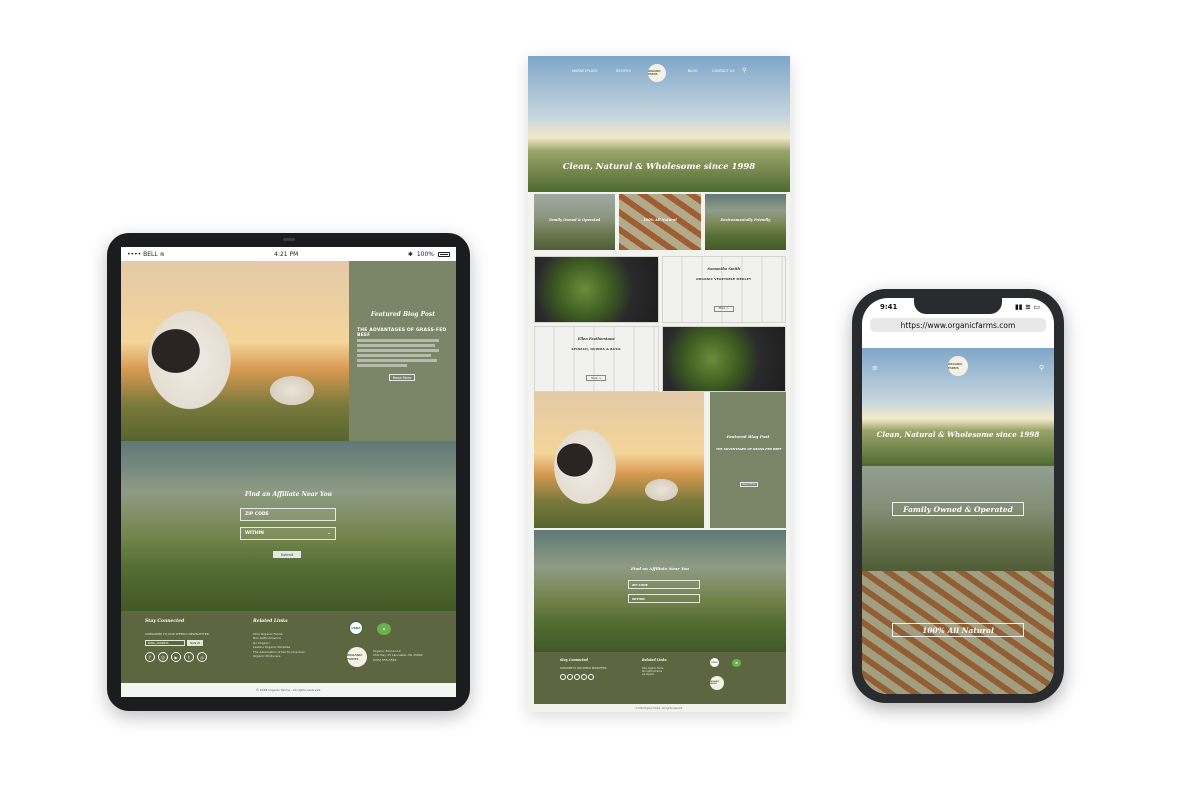 This screenshot has width=1200, height=800. I want to click on tile-label: 100% All Natural, so click(660, 220).